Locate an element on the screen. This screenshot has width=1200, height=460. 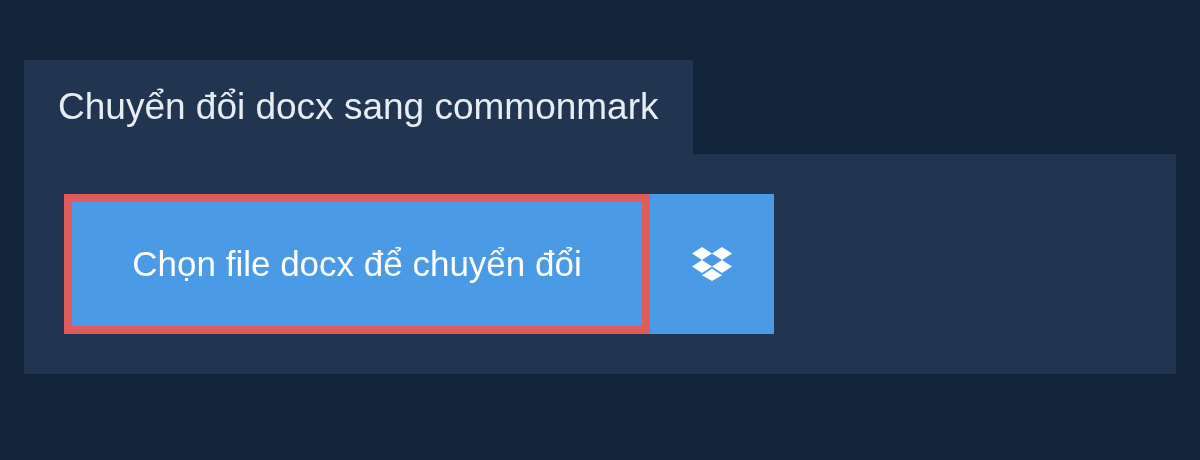
dropbox-button is located at coordinates (712, 264).